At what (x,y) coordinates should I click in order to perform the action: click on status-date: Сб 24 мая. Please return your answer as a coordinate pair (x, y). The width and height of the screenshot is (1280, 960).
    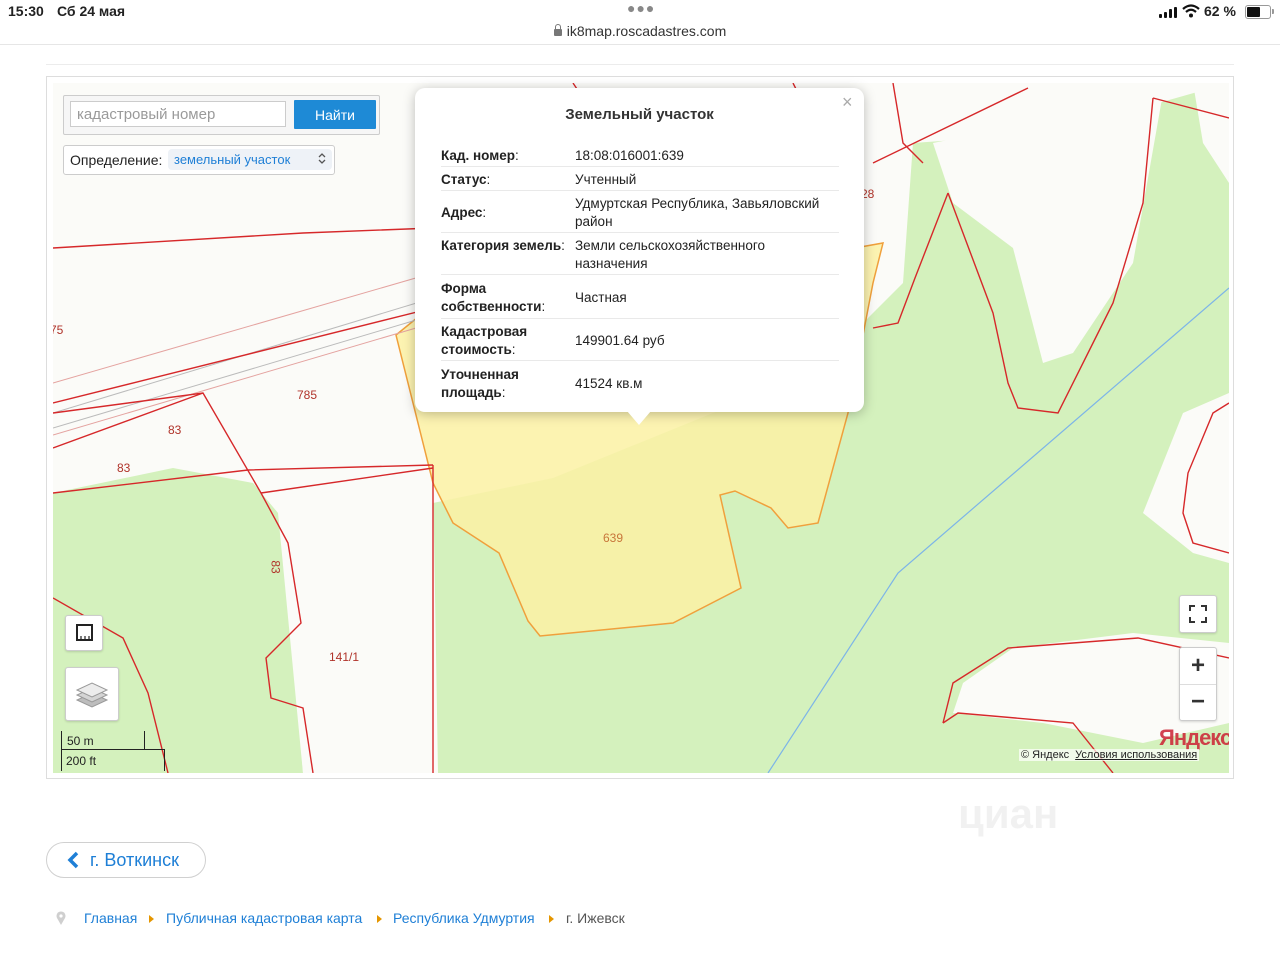
    Looking at the image, I should click on (91, 11).